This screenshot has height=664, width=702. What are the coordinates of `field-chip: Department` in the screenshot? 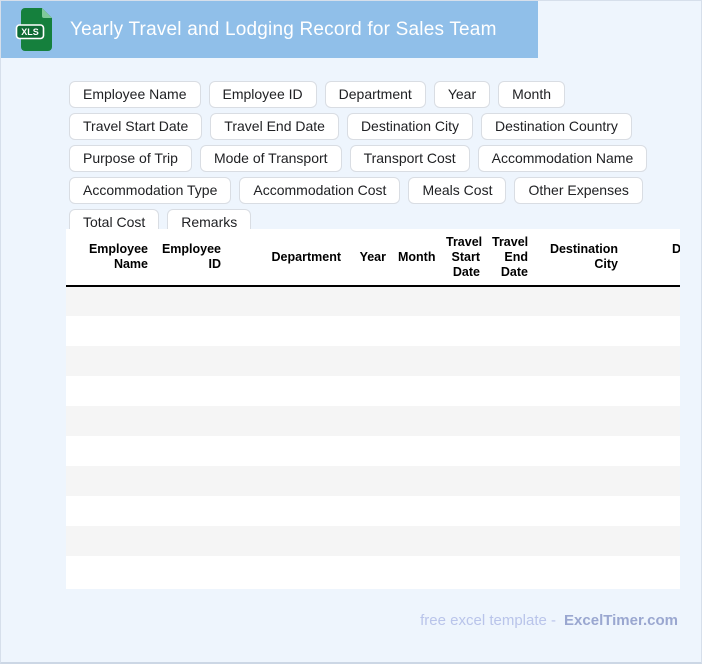 It's located at (375, 94).